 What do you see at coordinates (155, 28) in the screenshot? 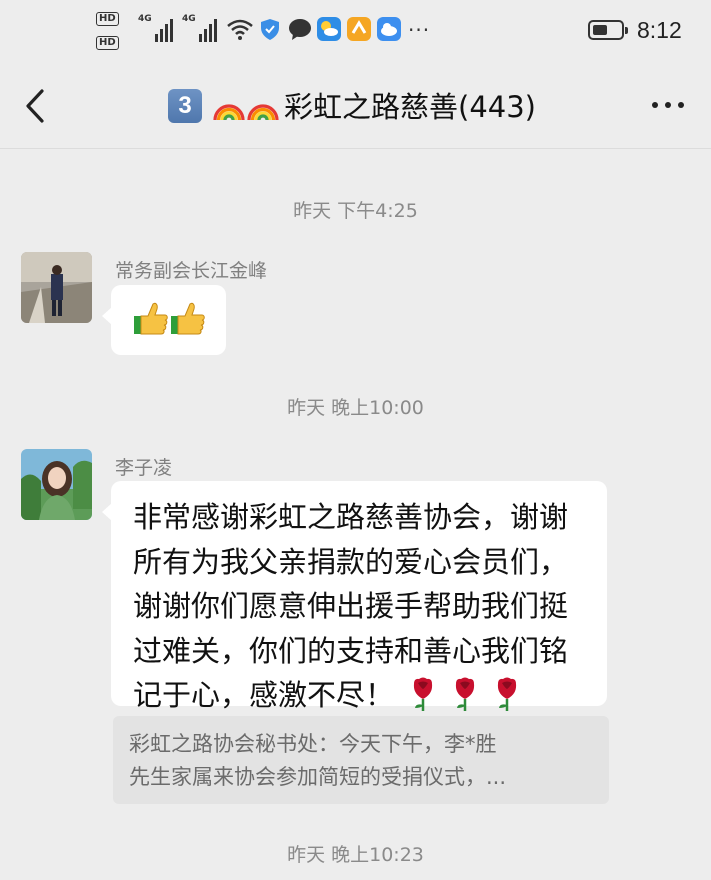
I see `signal-icon-1: 4G` at bounding box center [155, 28].